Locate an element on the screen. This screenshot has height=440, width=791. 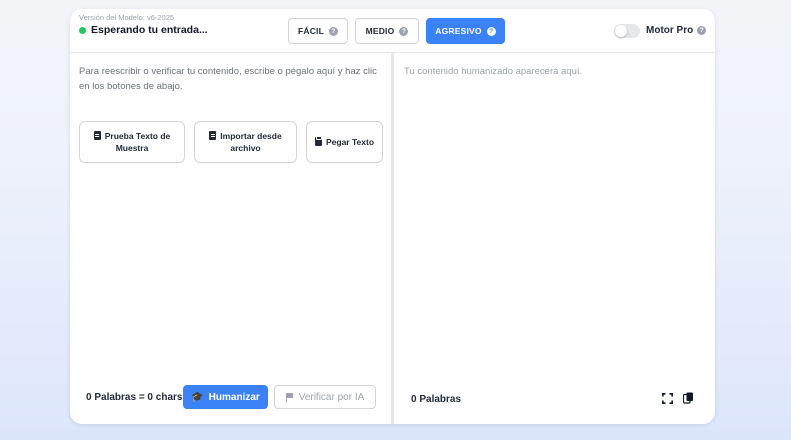
mode-easy-button: FÁCIL ? is located at coordinates (318, 31).